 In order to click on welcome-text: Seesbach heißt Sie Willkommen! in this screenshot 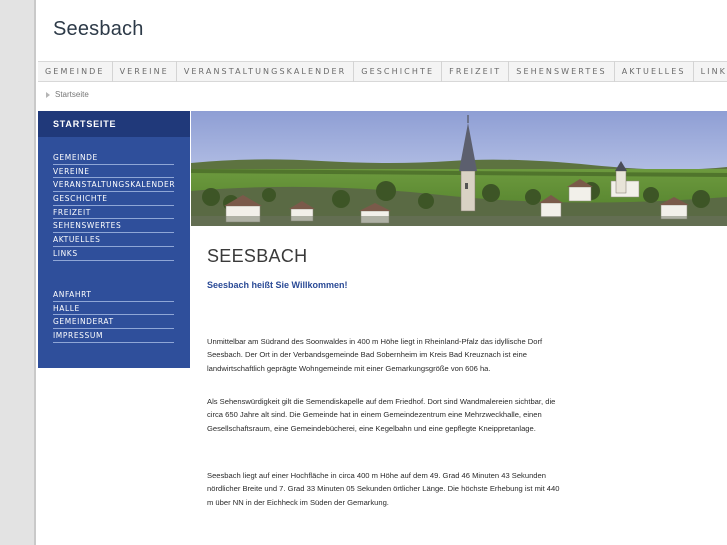, I will do `click(277, 285)`.